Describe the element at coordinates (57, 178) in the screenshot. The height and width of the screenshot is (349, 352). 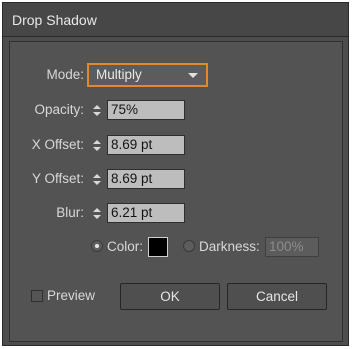
I see `y-offset-label: Y Offset:` at that location.